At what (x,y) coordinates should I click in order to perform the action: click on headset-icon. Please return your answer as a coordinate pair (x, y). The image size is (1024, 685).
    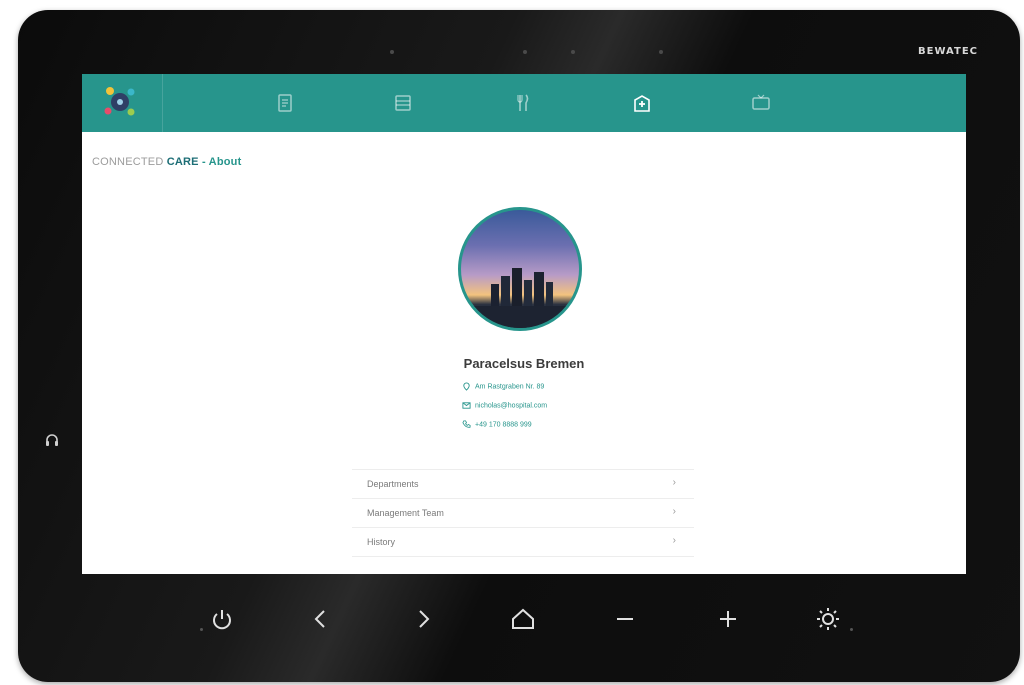
    Looking at the image, I should click on (52, 440).